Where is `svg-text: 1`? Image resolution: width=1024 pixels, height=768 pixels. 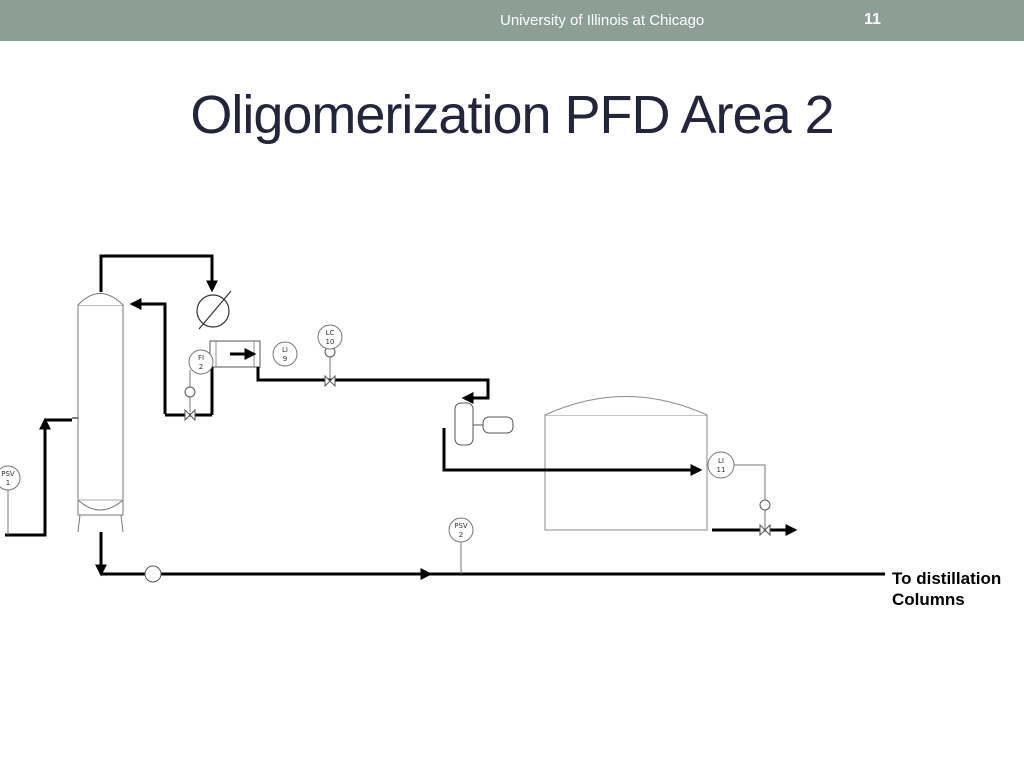
svg-text: 1 is located at coordinates (8, 483).